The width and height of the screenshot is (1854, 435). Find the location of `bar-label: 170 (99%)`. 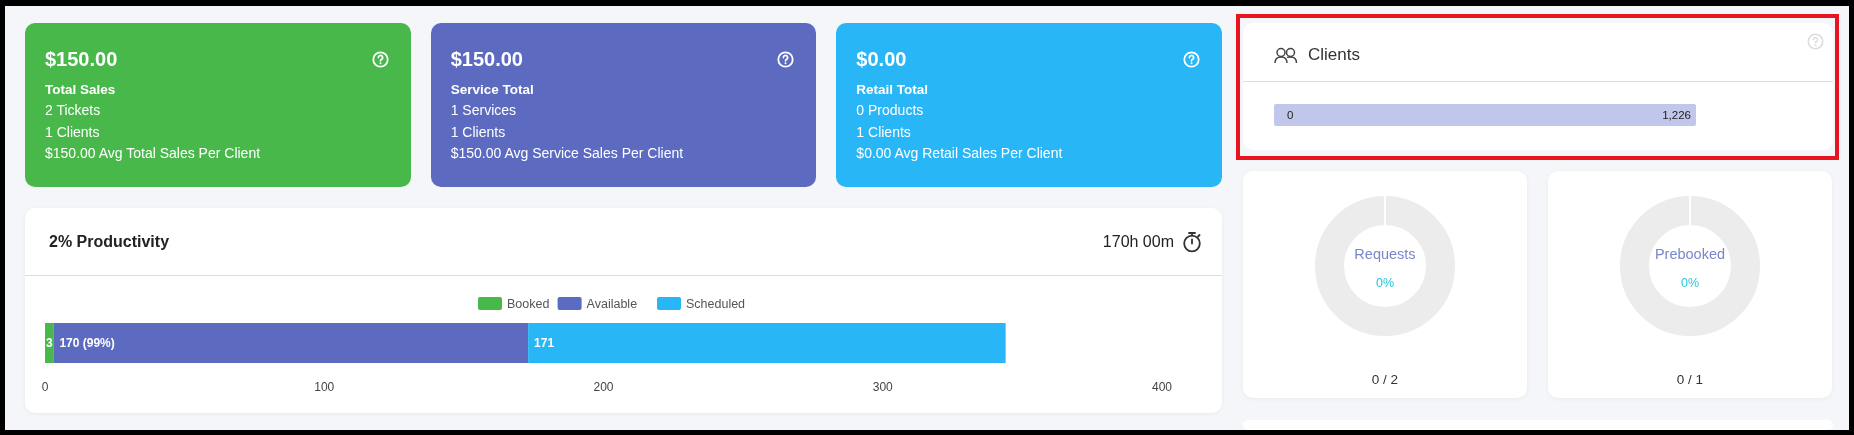

bar-label: 170 (99%) is located at coordinates (87, 343).